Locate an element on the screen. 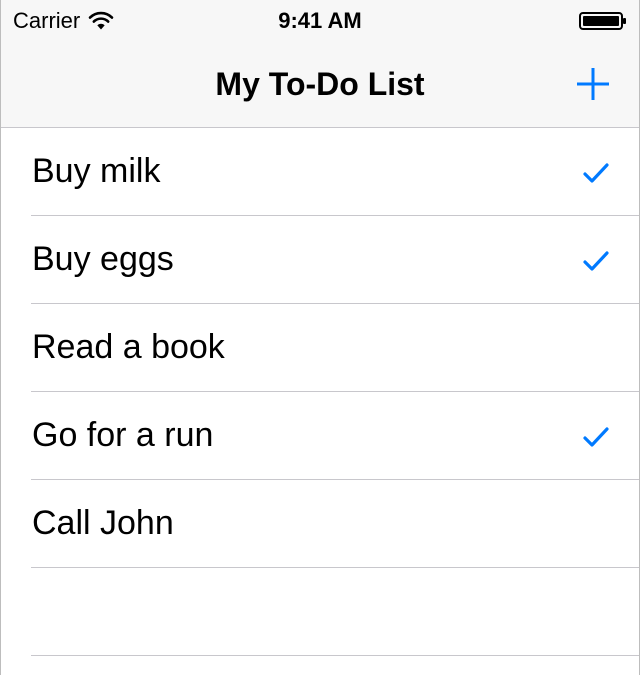 Image resolution: width=640 pixels, height=675 pixels. todo-label: Read a book is located at coordinates (128, 347).